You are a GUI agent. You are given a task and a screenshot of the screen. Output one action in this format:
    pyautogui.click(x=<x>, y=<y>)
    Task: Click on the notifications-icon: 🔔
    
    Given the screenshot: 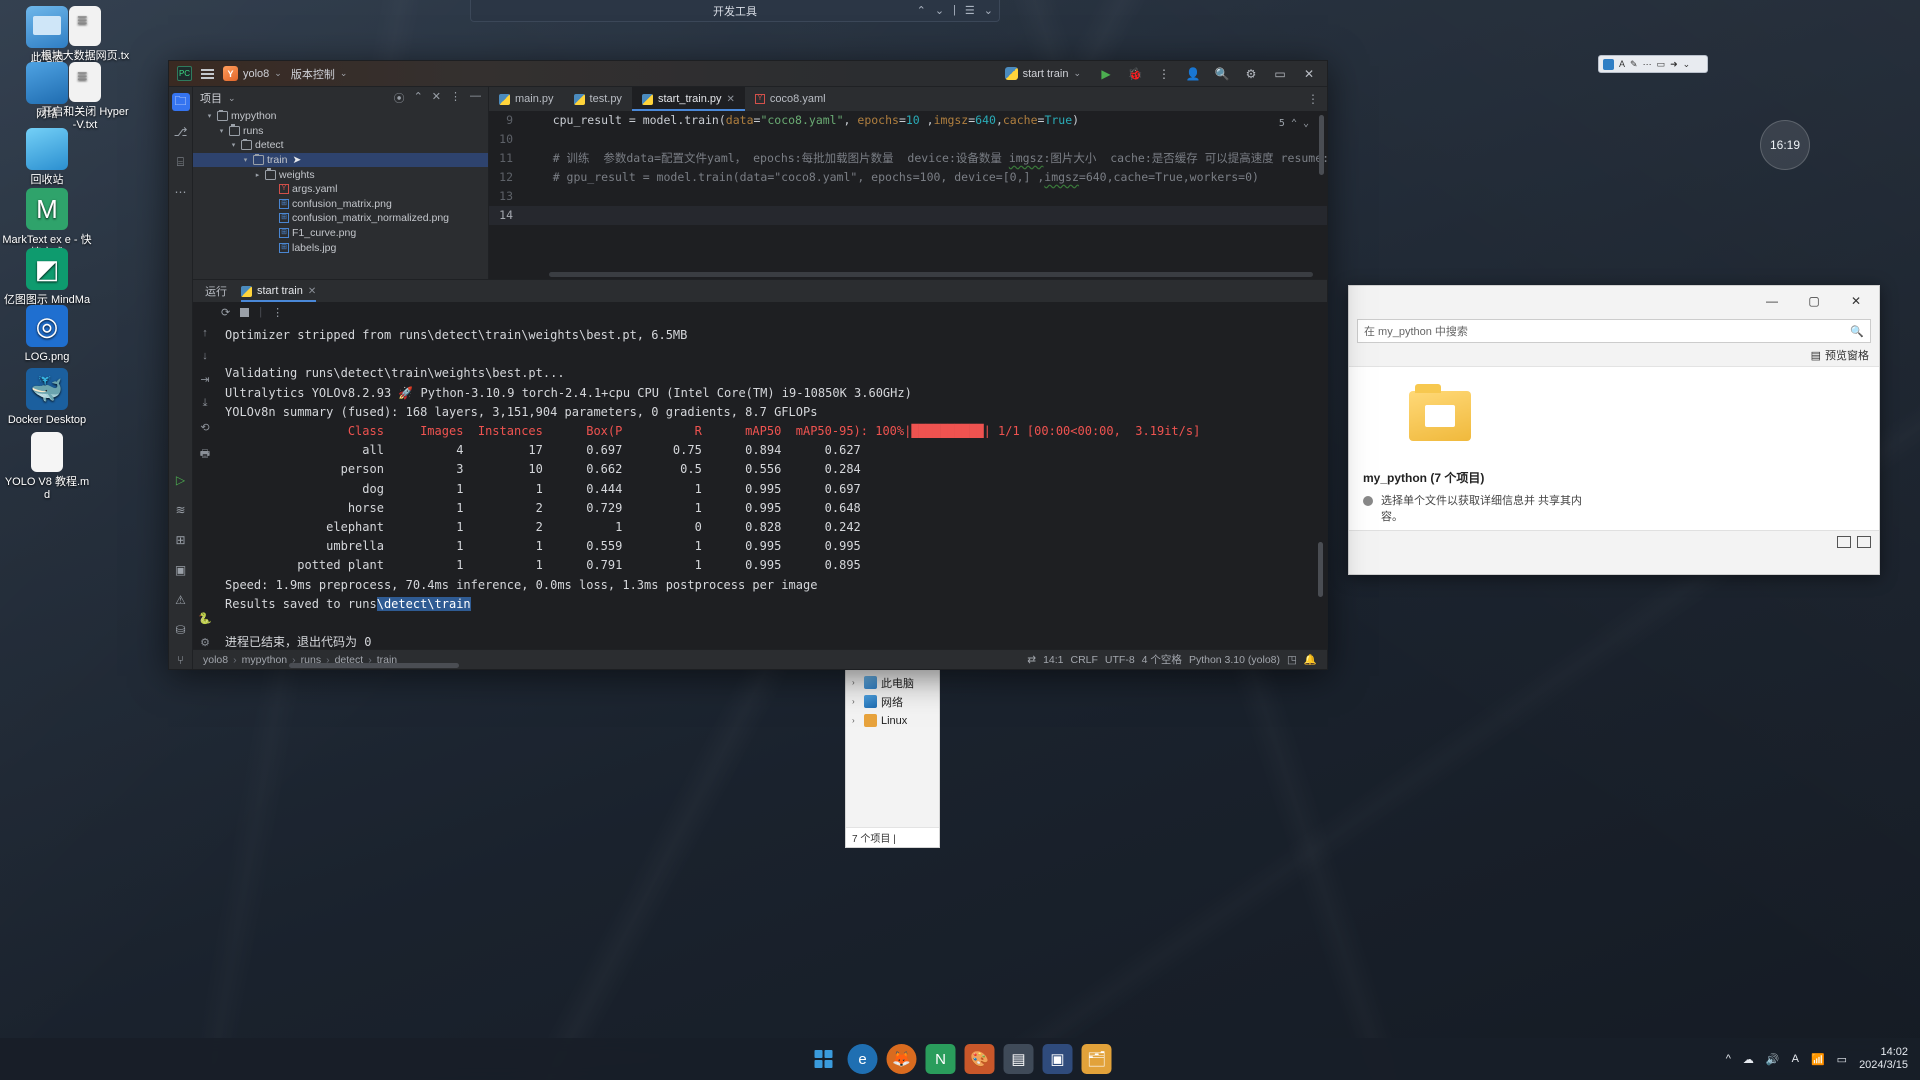 What is the action you would take?
    pyautogui.click(x=1310, y=659)
    